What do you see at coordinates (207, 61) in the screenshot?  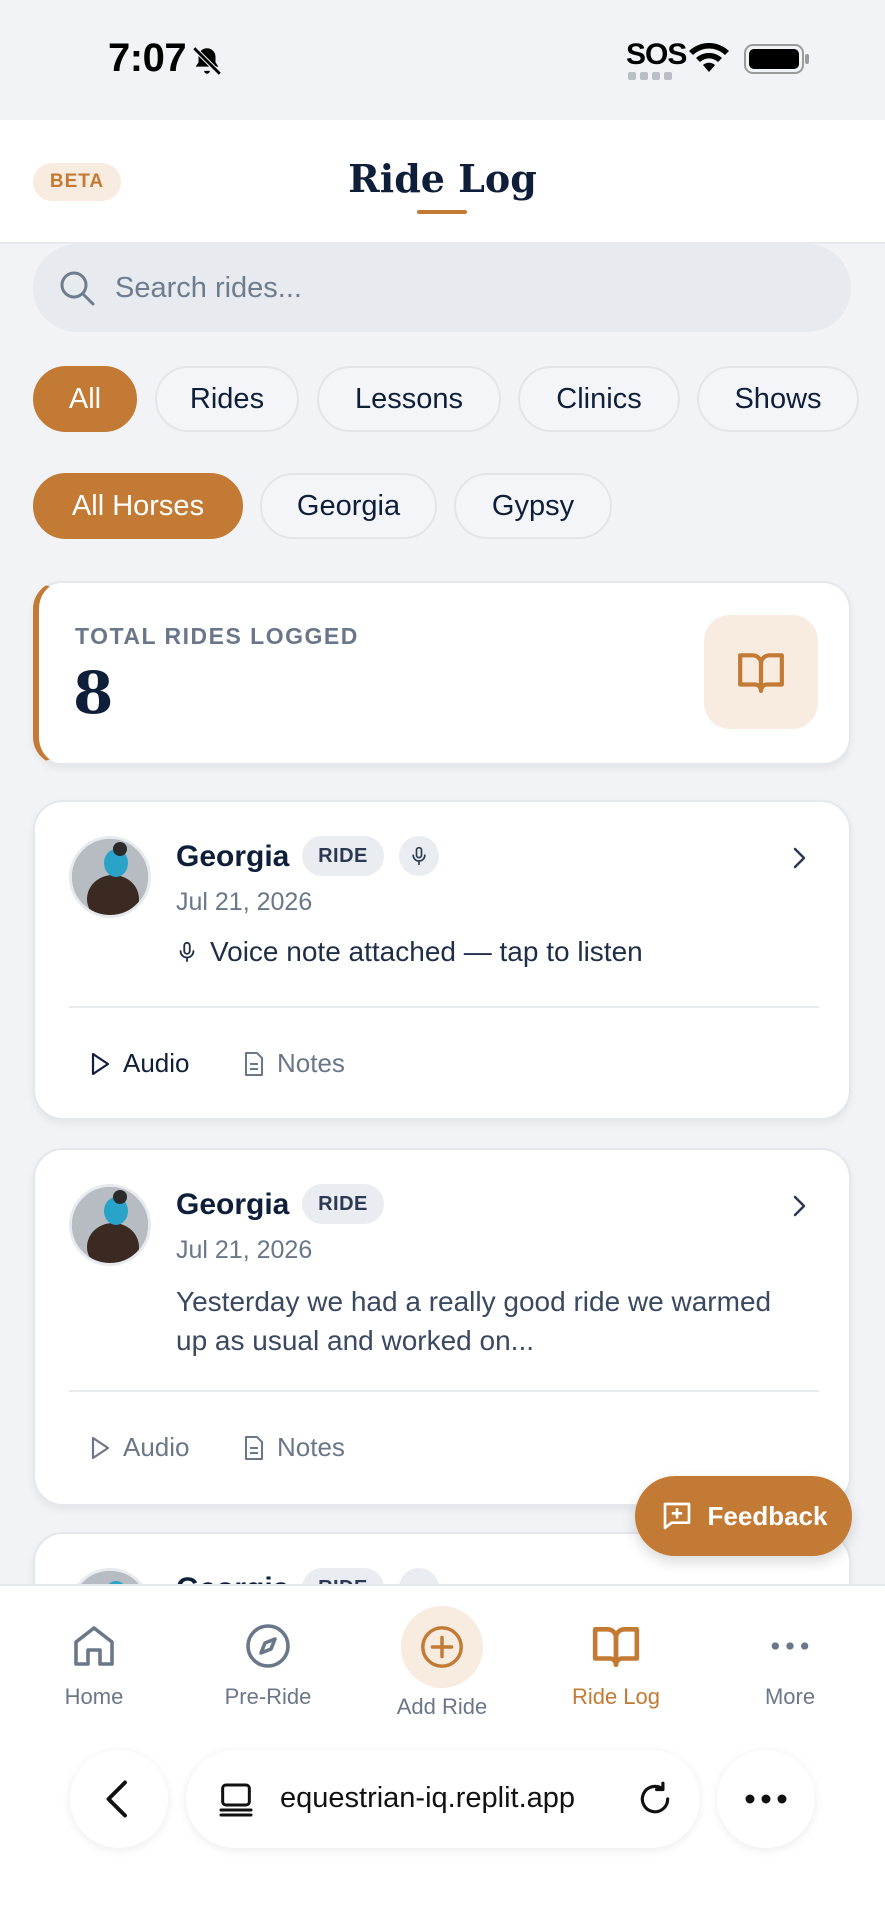 I see `bell-muted-icon` at bounding box center [207, 61].